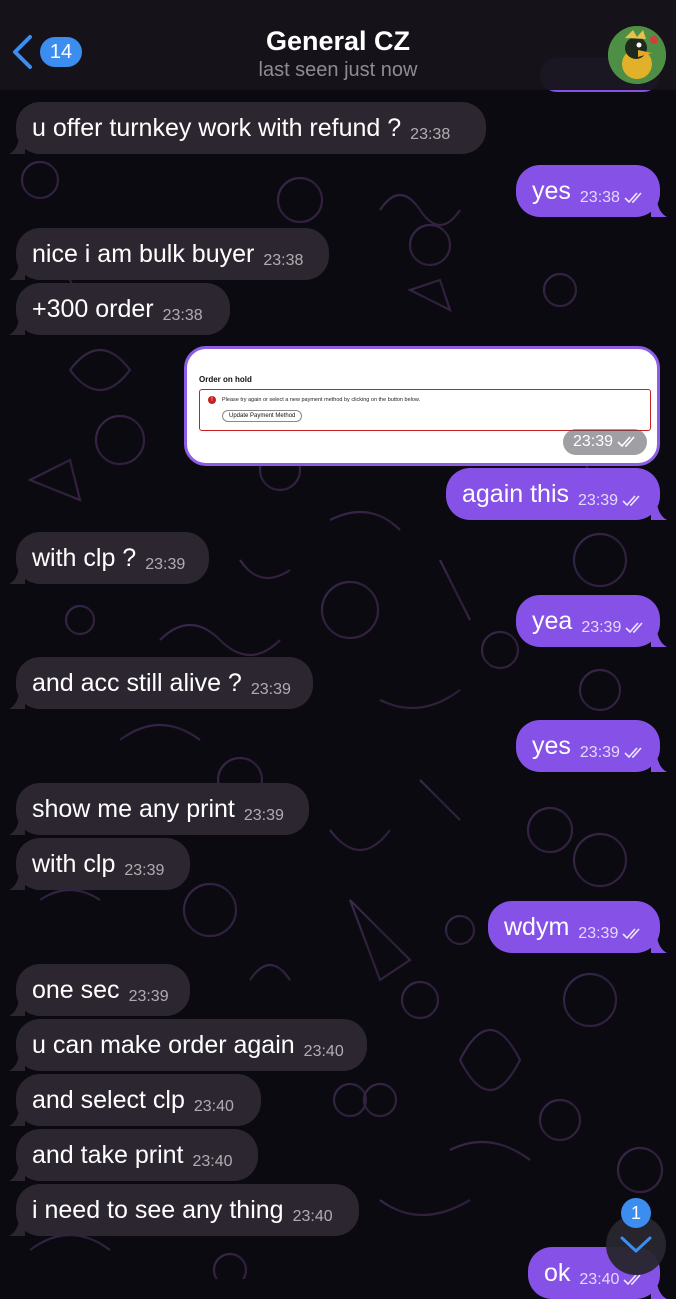  I want to click on message-text: nice i am bulk buyer, so click(143, 253).